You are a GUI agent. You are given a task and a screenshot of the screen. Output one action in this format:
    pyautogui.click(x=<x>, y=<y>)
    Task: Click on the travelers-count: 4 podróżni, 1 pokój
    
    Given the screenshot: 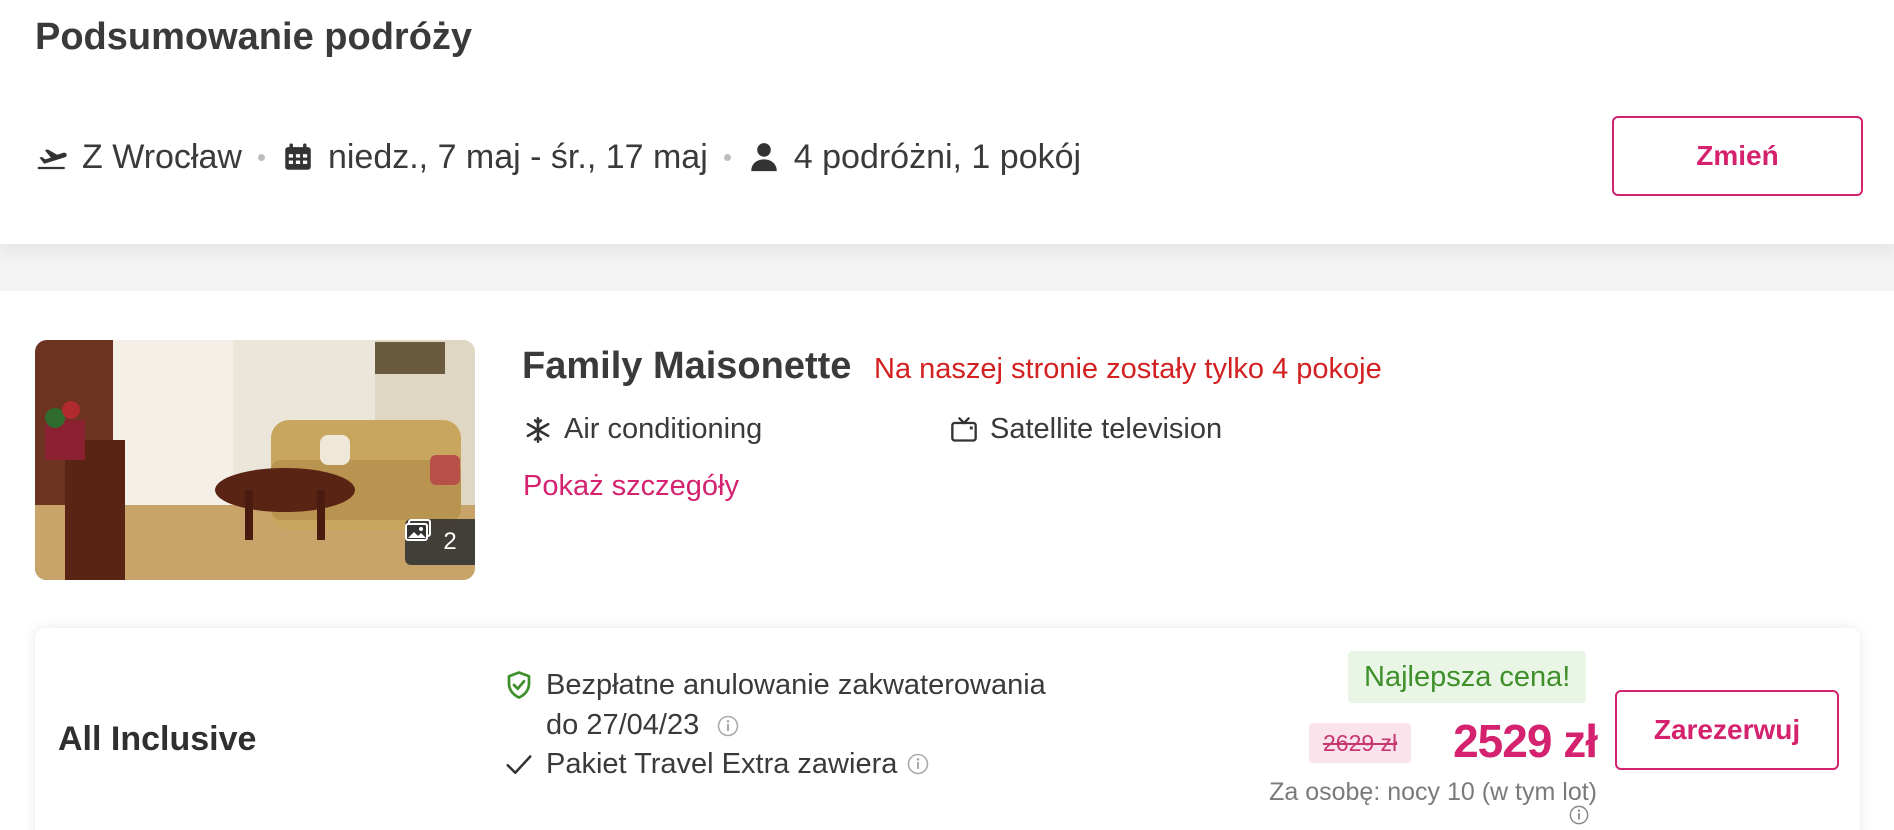 What is the action you would take?
    pyautogui.click(x=937, y=156)
    